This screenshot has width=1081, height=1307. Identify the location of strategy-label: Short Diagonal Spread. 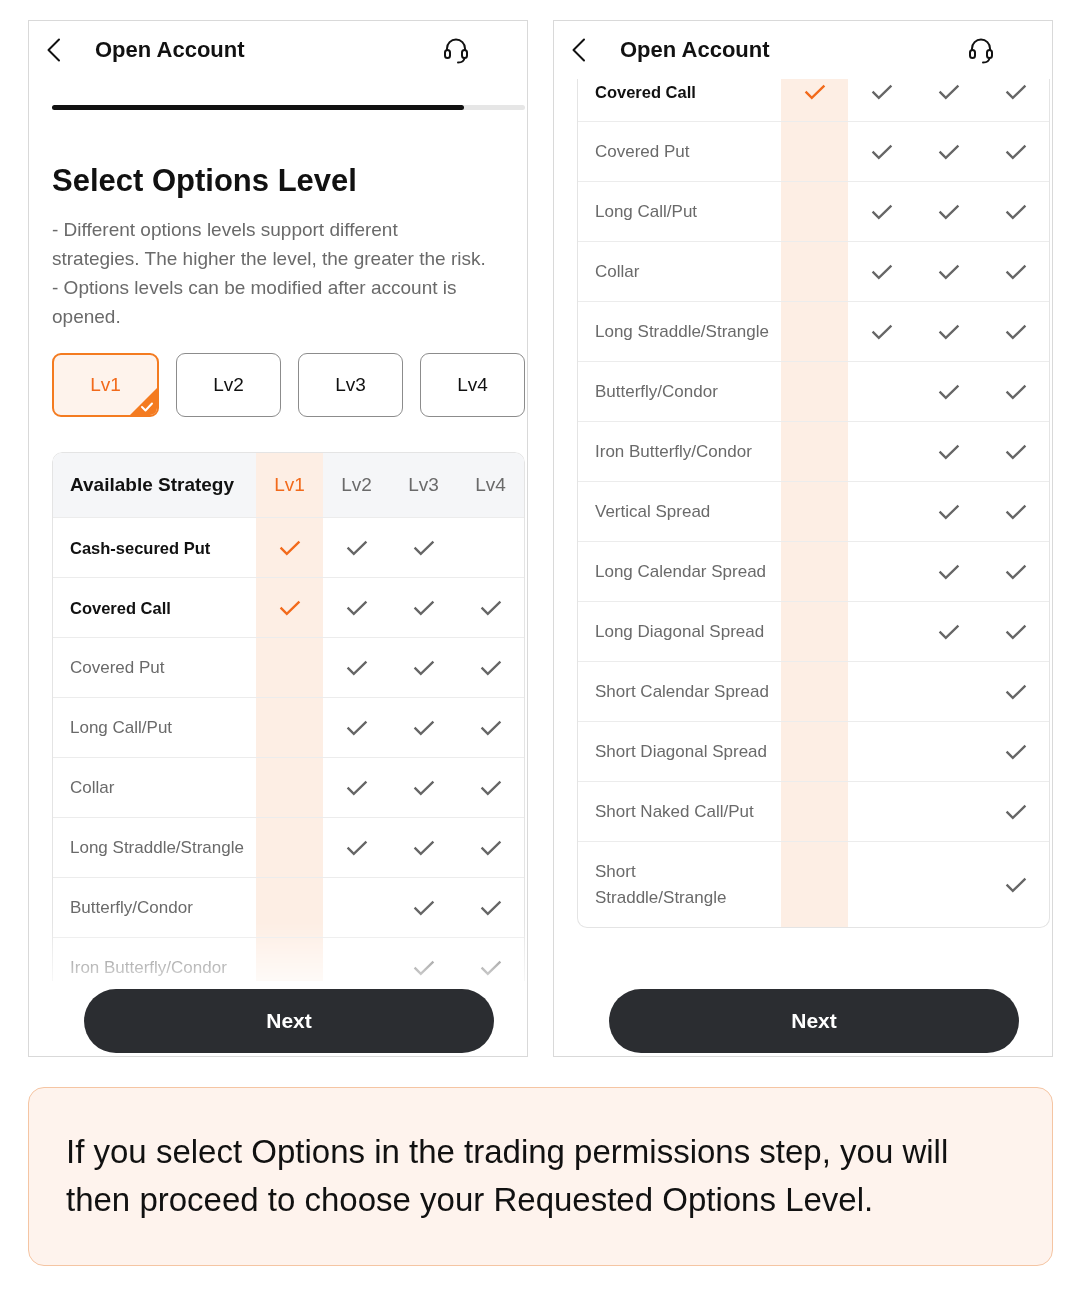
(681, 752).